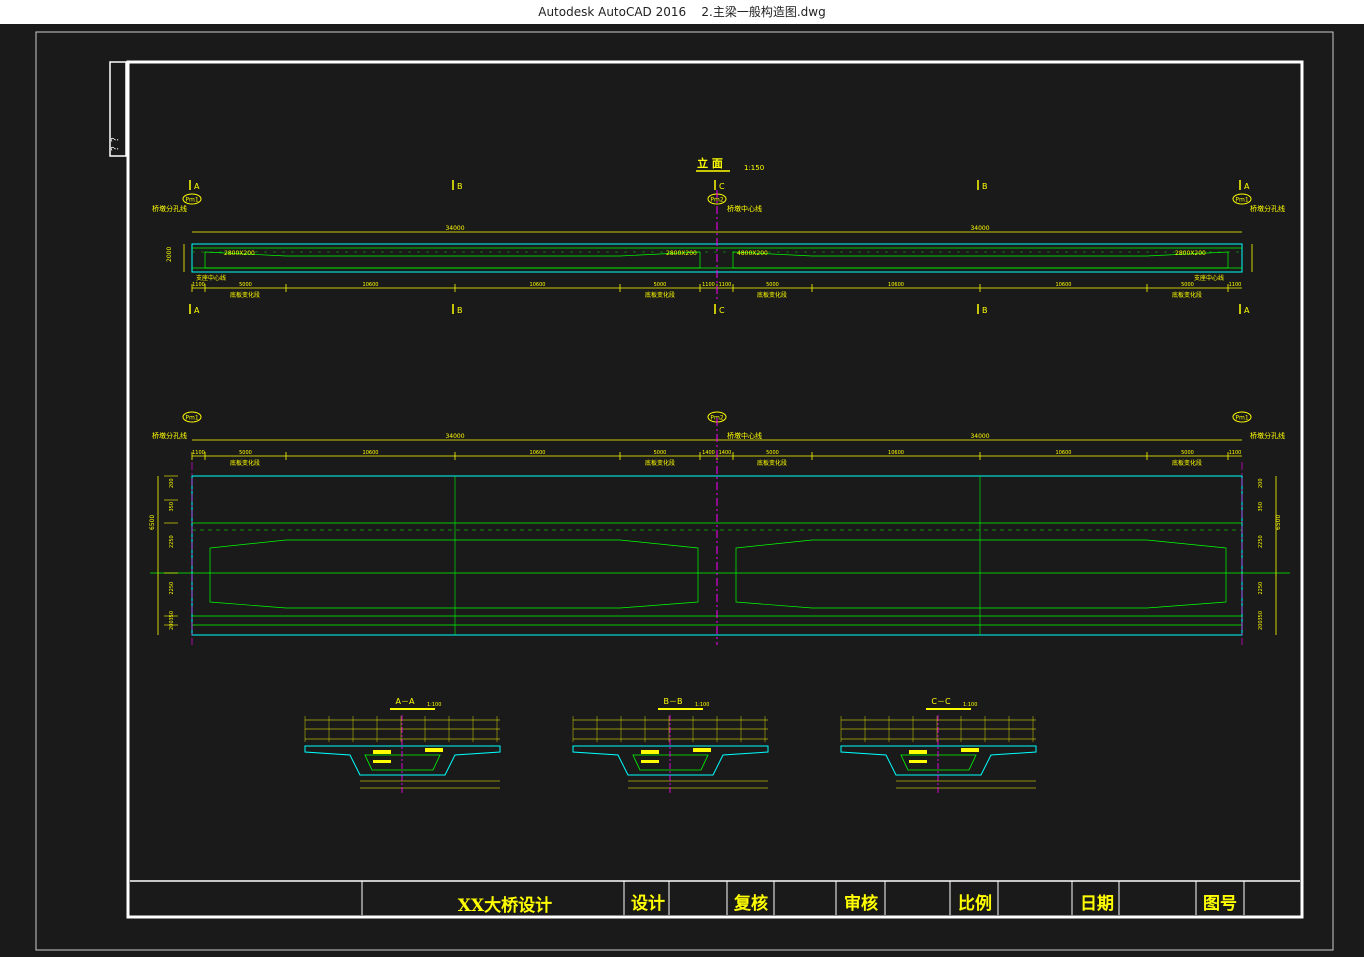 This screenshot has width=1364, height=957. What do you see at coordinates (1190, 253) in the screenshot?
I see `elev-opening-4: 2800X200` at bounding box center [1190, 253].